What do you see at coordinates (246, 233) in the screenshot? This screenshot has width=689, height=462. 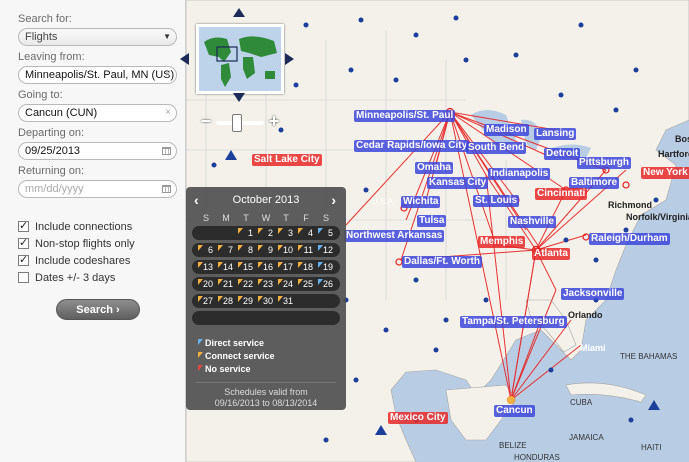 I see `calendar-day: 1` at bounding box center [246, 233].